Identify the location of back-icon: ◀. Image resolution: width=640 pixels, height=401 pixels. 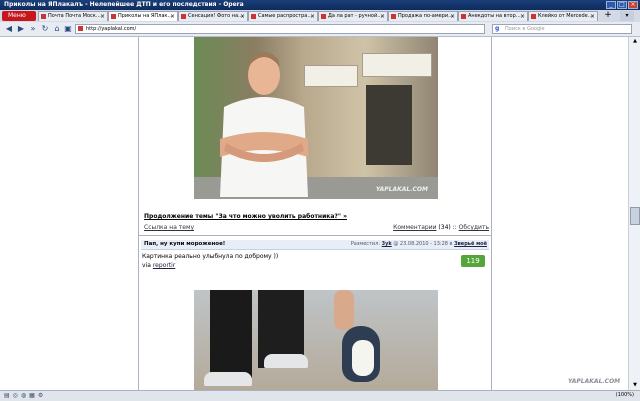
(9, 29).